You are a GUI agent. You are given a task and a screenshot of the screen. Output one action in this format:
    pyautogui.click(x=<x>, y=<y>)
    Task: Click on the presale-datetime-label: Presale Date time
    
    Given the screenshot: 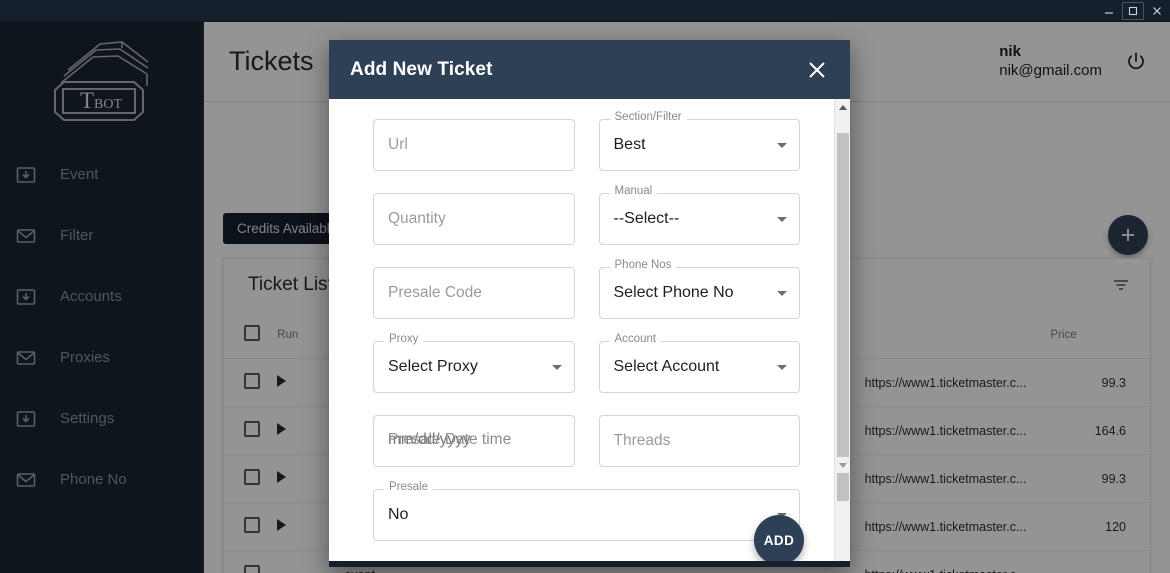 What is the action you would take?
    pyautogui.click(x=450, y=439)
    